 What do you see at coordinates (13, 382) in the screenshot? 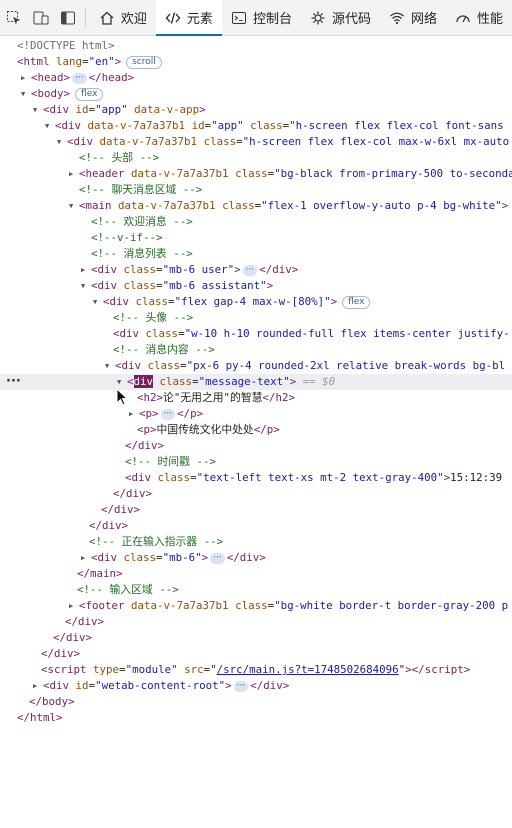
I see `more-actions-icon: ···` at bounding box center [13, 382].